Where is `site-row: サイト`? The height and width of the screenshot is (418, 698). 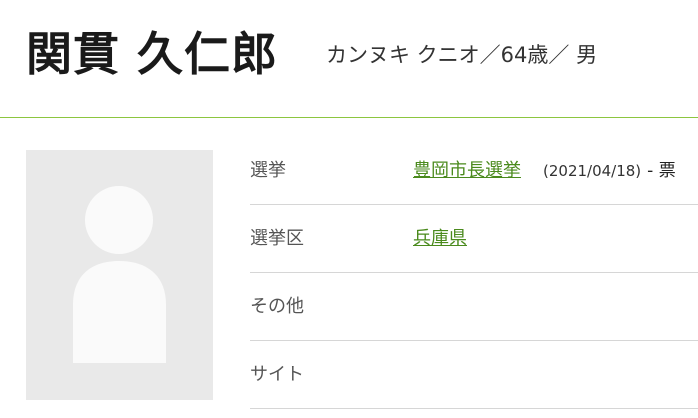
site-row: サイト is located at coordinates (474, 375).